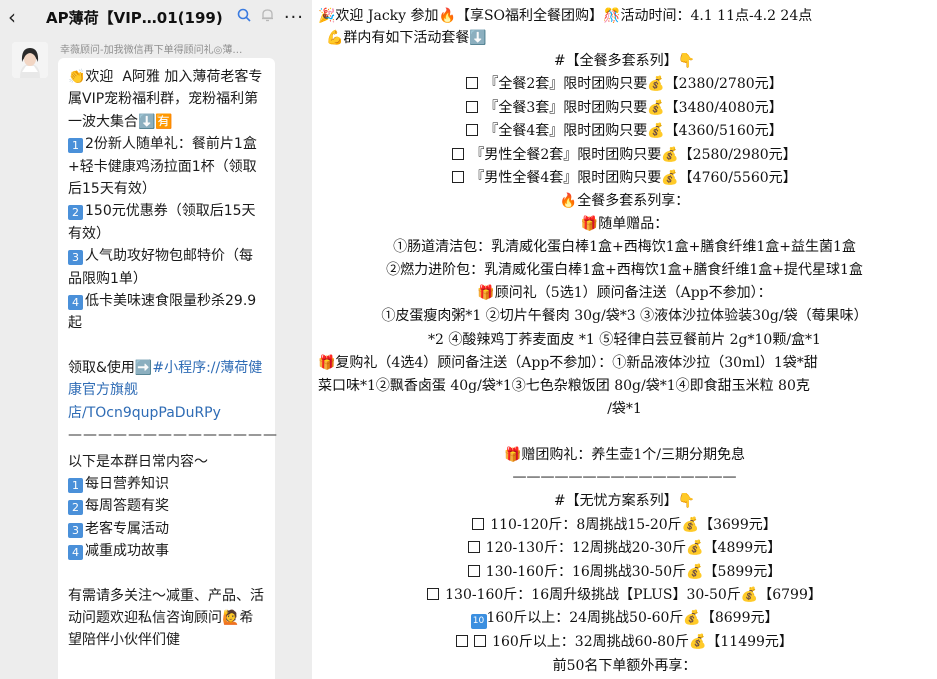 Image resolution: width=937 pixels, height=679 pixels. I want to click on package-item: 『全餐4套』限时团购只要💰【4360/5160元】, so click(624, 131).